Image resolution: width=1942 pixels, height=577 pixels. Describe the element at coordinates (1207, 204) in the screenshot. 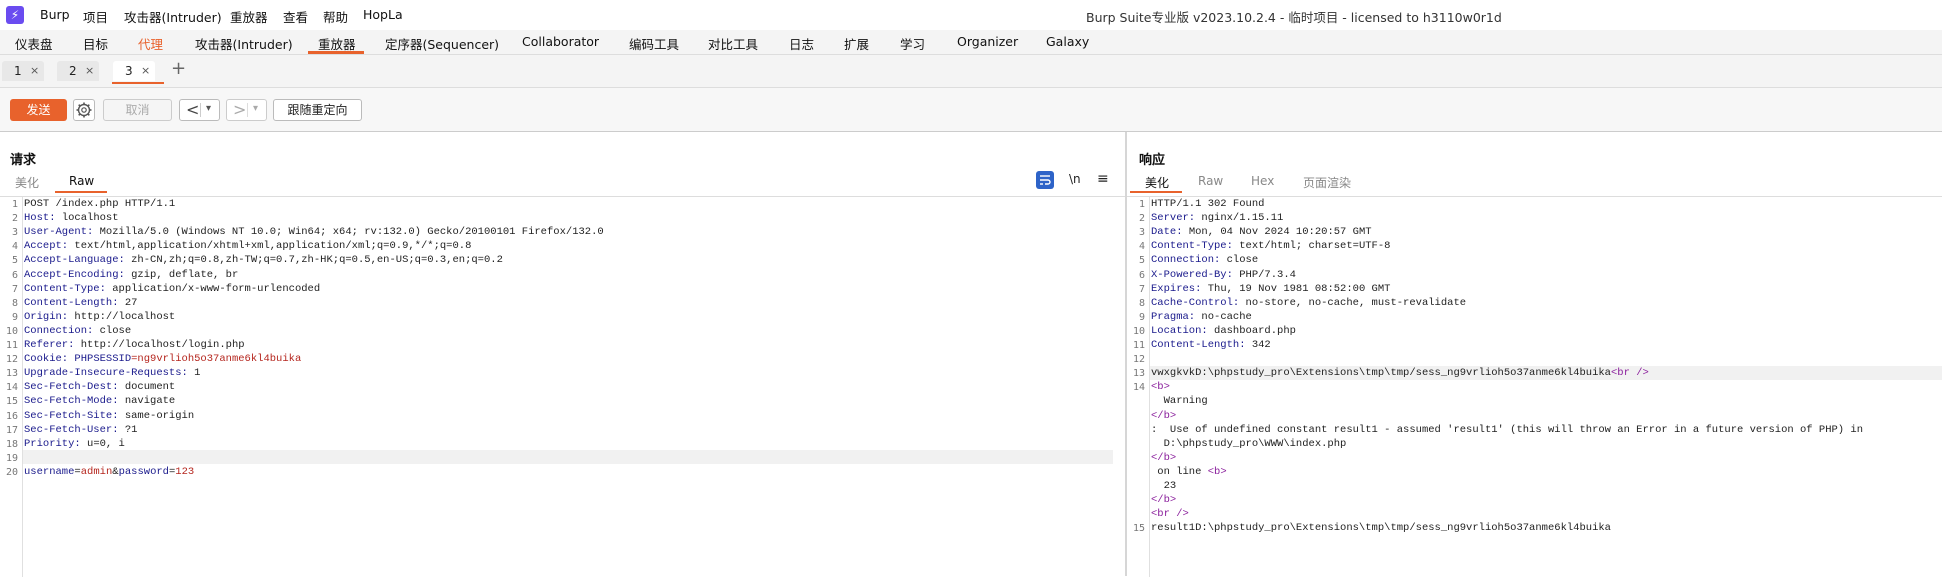

I see `response-line: HTTP/1.1 302 Found` at that location.